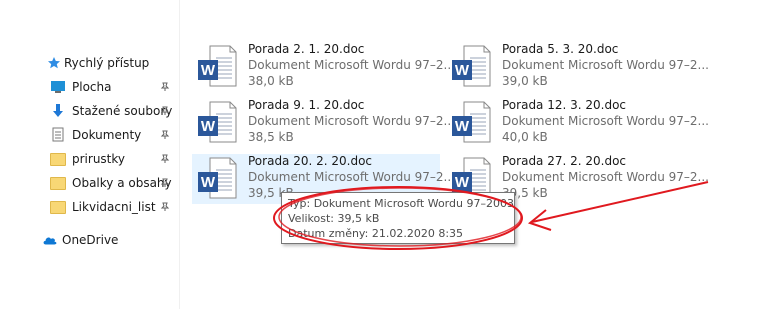 The height and width of the screenshot is (309, 766). I want to click on nav-item-label: Likvidacni_list, so click(114, 207).